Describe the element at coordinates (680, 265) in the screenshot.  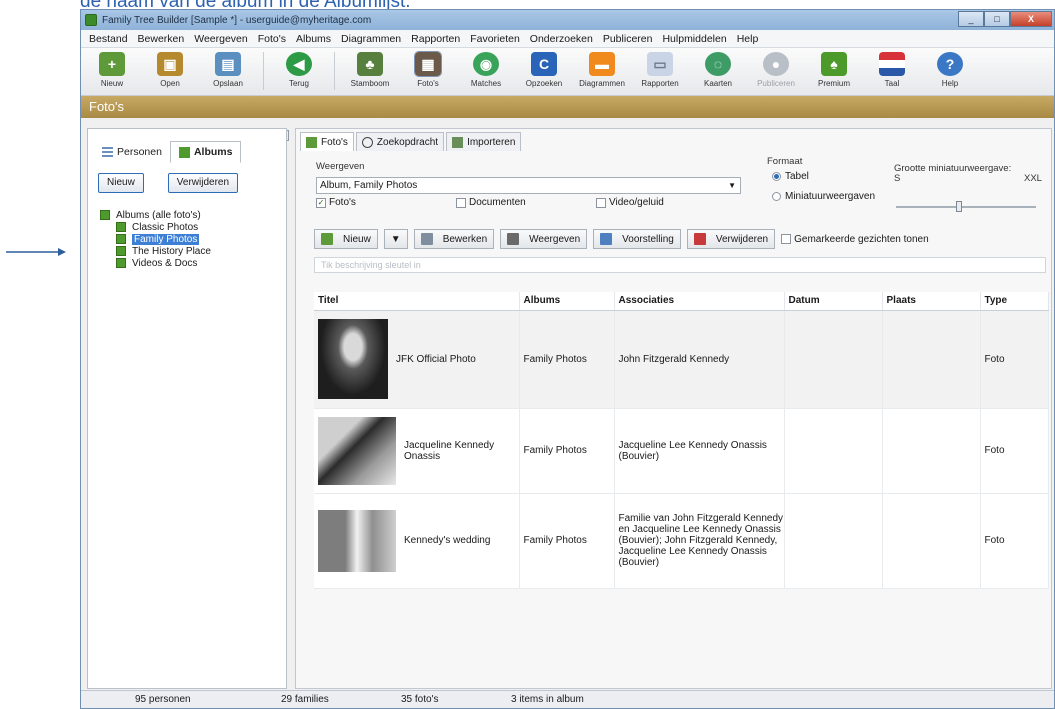
I see `keyword-search-input: Tik beschrijving sleutel in` at that location.